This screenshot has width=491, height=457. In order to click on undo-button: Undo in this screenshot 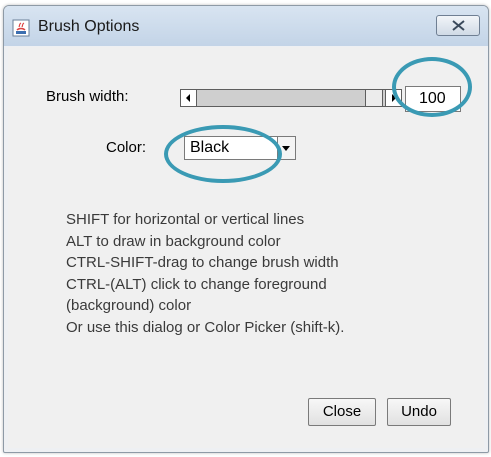, I will do `click(419, 412)`.